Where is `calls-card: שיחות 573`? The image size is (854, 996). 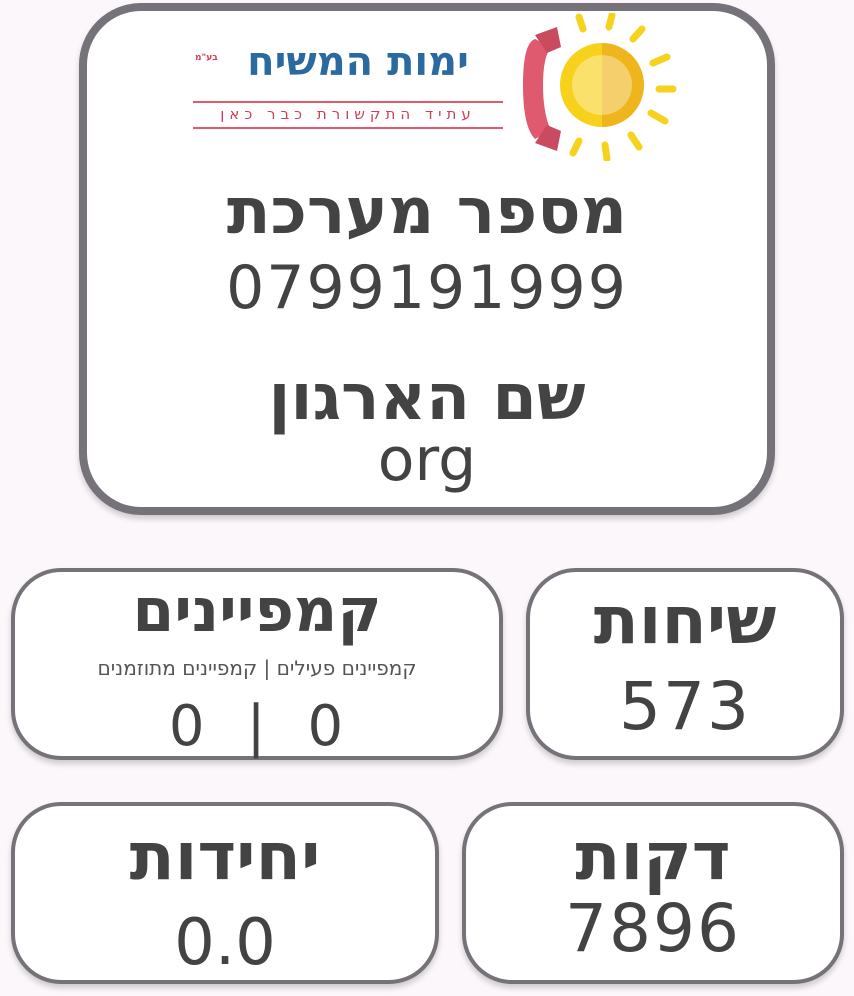
calls-card: שיחות 573 is located at coordinates (685, 664).